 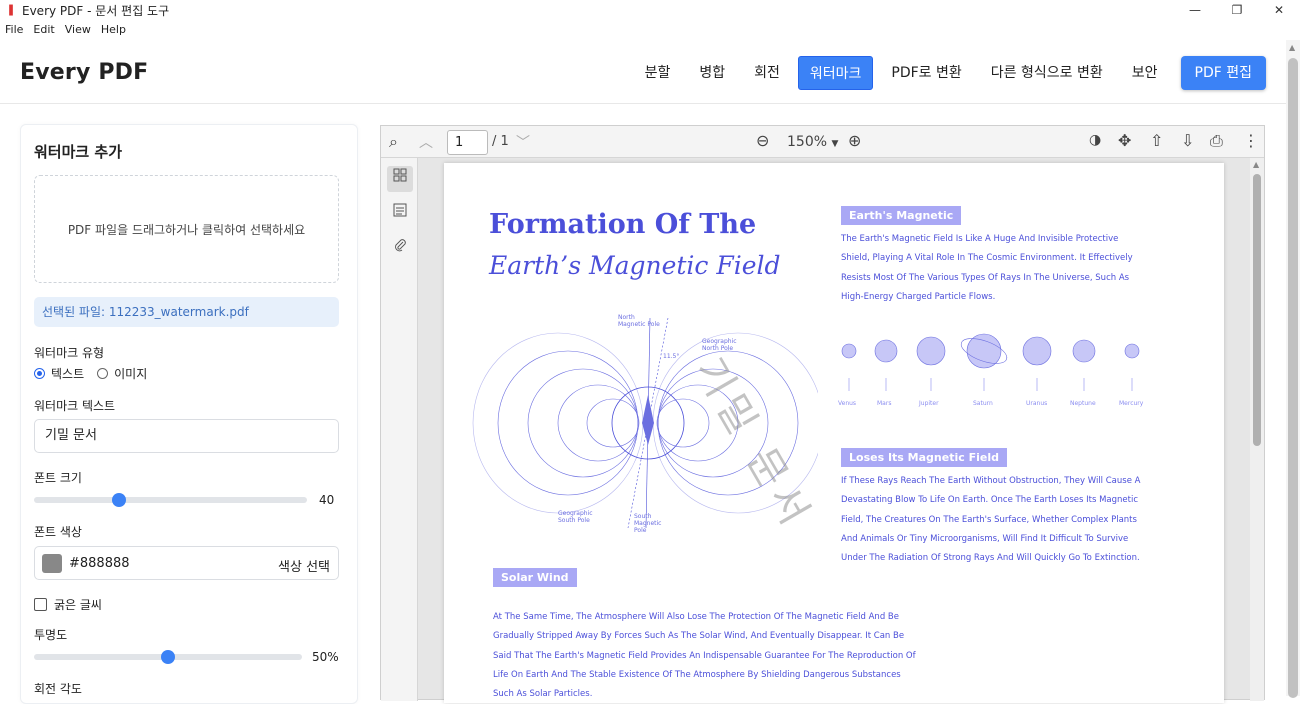 What do you see at coordinates (58, 689) in the screenshot?
I see `rotation-label: 회전 각도` at bounding box center [58, 689].